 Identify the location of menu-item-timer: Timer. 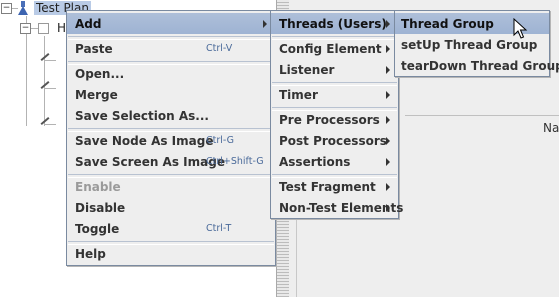
(334, 94).